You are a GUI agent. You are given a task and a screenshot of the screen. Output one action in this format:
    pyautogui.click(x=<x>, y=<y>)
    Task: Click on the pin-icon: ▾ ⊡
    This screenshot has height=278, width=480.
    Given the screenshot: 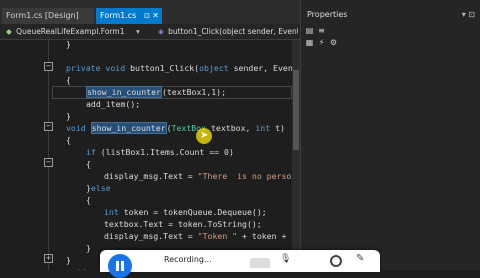 What is the action you would take?
    pyautogui.click(x=468, y=14)
    